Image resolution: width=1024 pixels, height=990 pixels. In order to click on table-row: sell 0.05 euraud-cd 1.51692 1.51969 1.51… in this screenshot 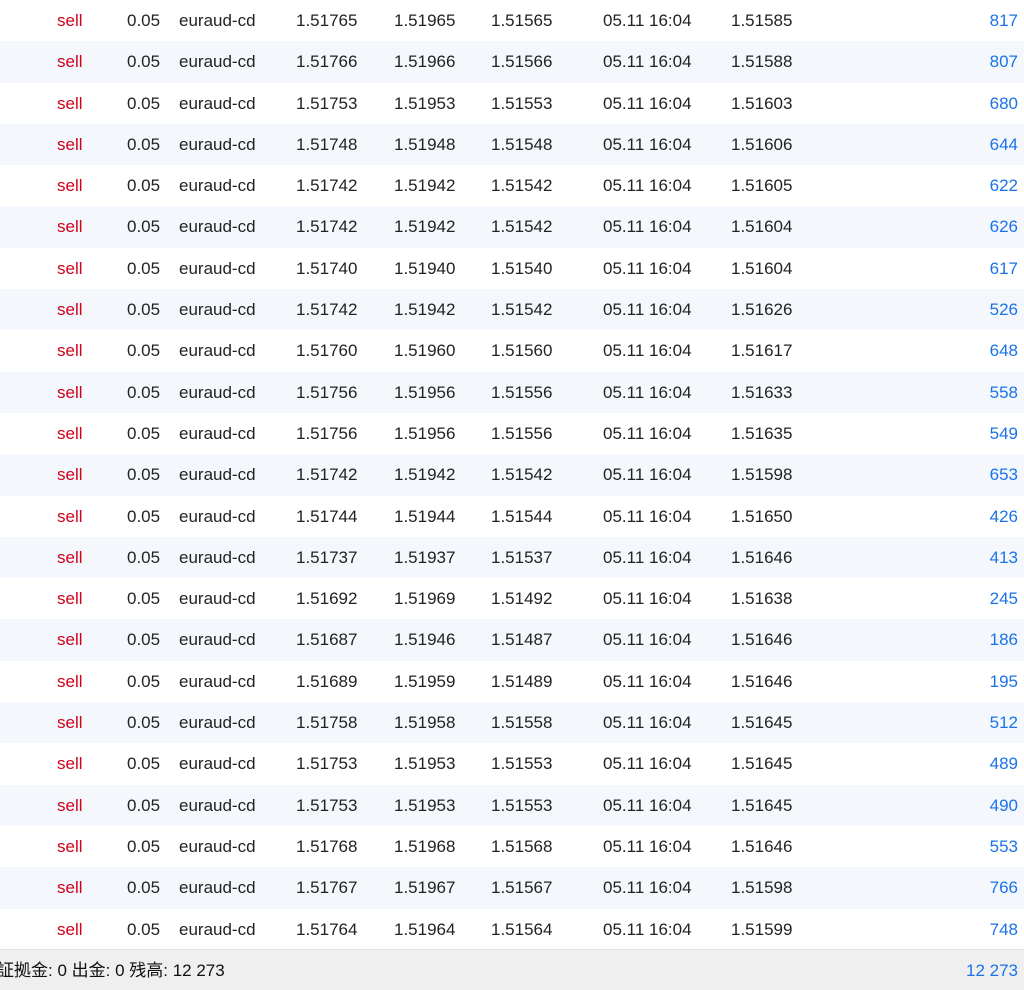, I will do `click(512, 598)`.